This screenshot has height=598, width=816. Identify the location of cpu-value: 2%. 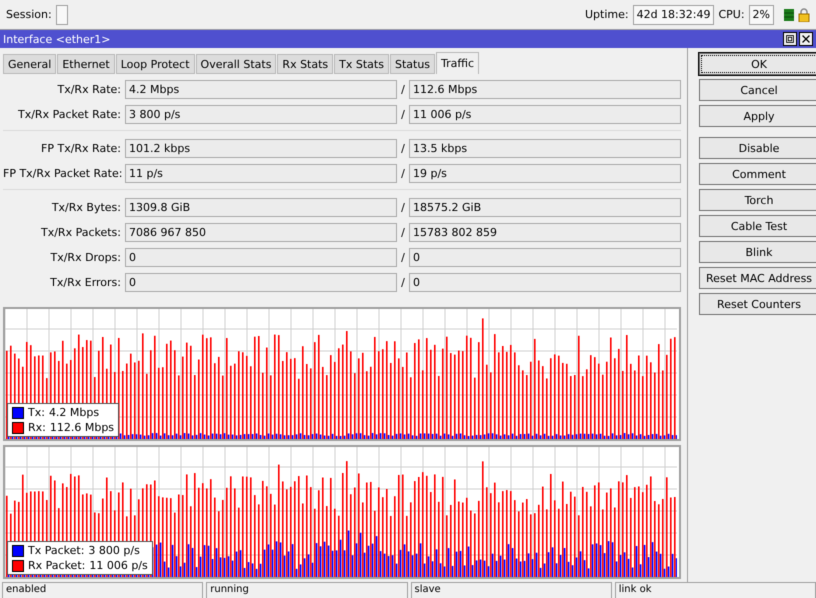
(761, 14).